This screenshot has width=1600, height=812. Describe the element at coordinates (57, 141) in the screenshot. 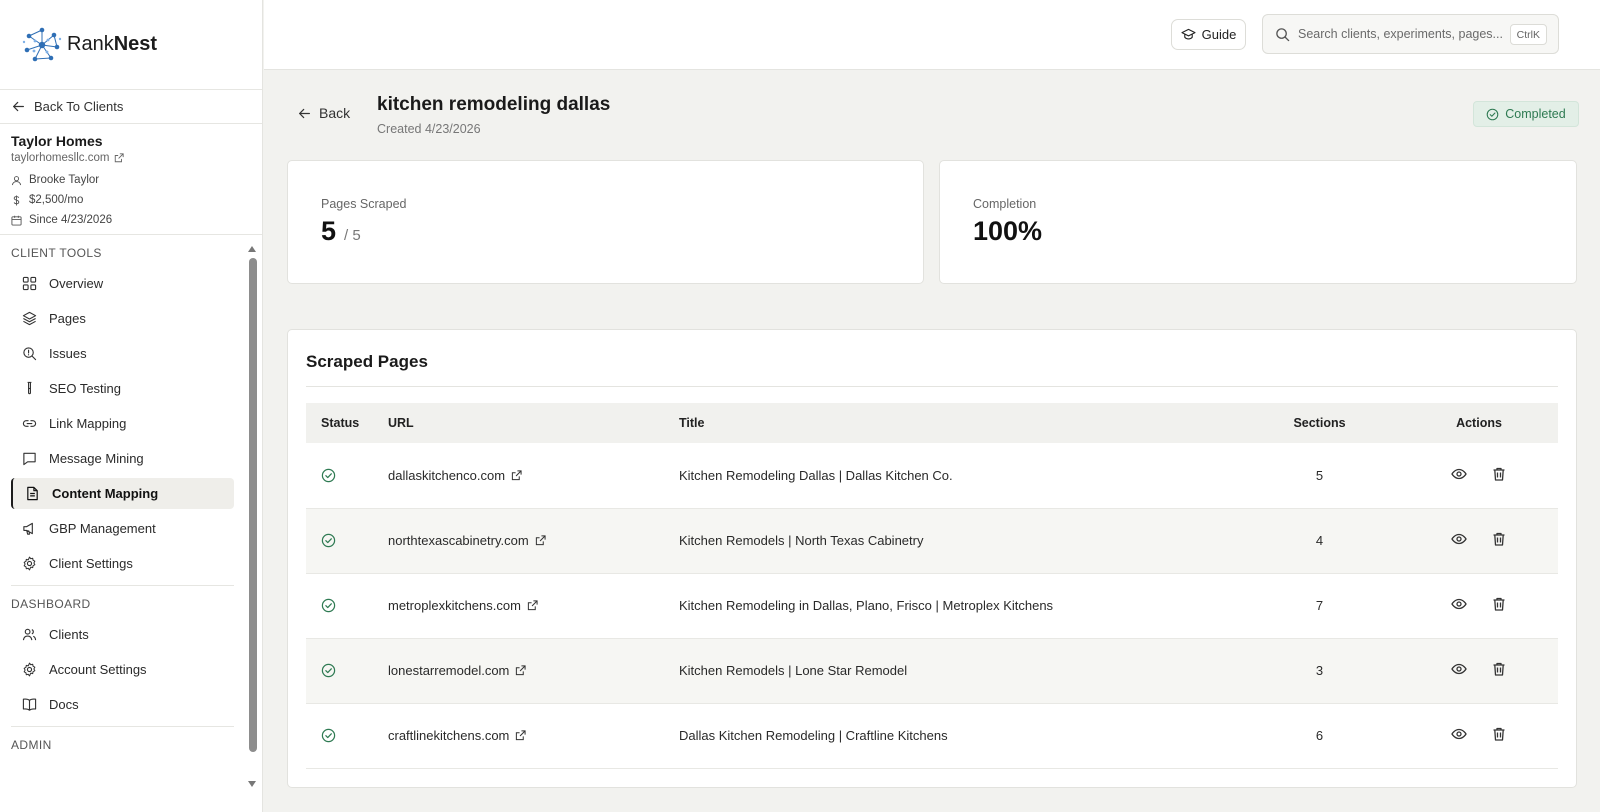

I see `client-name: Taylor Homes` at that location.